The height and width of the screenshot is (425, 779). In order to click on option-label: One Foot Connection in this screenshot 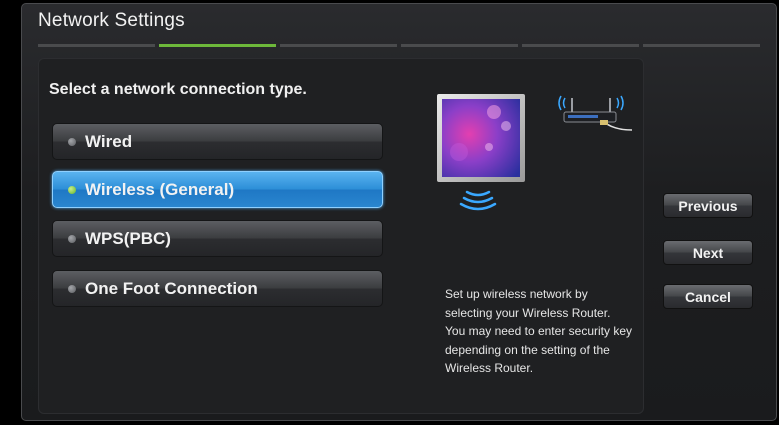, I will do `click(171, 288)`.